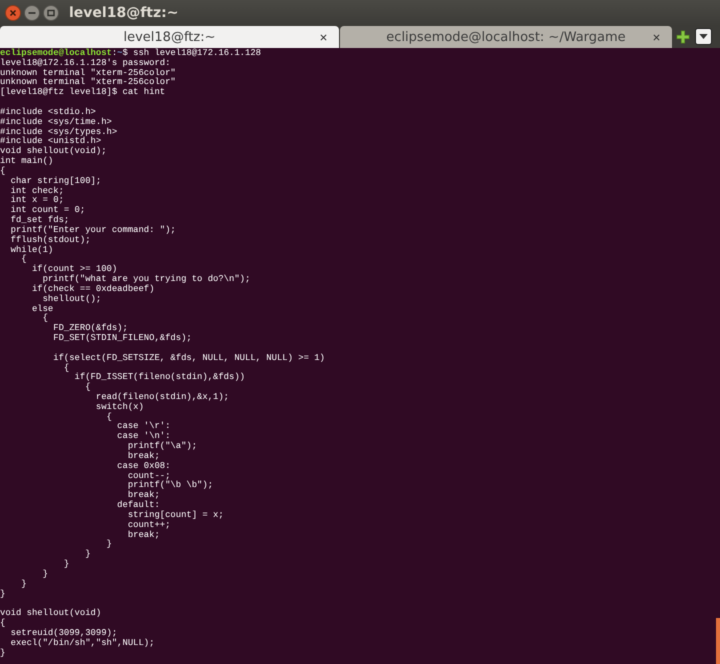  Describe the element at coordinates (51, 613) in the screenshot. I see `terminal-line: void shellout(void)` at that location.